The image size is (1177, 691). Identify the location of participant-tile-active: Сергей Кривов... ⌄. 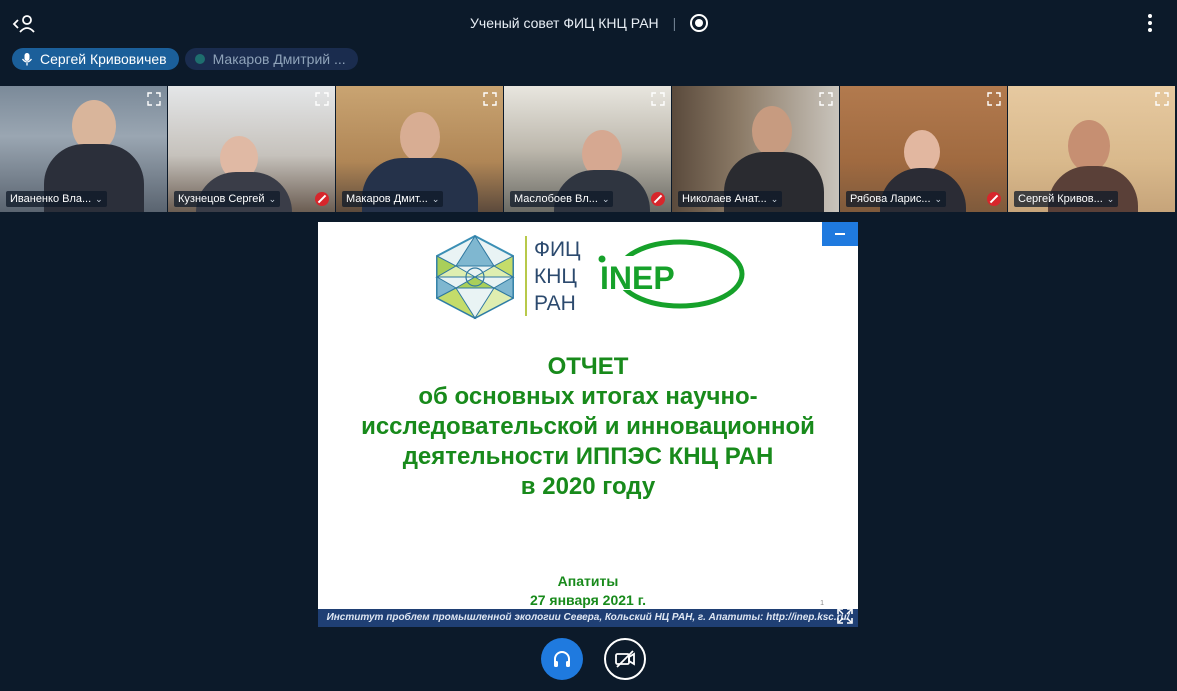
(1091, 149).